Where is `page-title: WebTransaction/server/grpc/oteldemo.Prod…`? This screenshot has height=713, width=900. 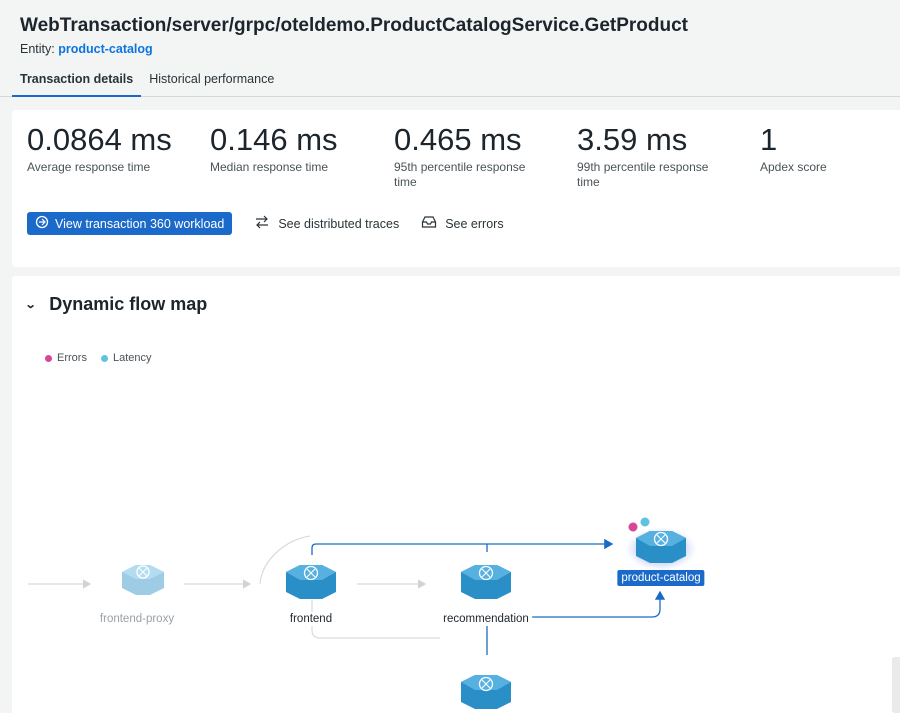
page-title: WebTransaction/server/grpc/oteldemo.Prod… is located at coordinates (354, 25).